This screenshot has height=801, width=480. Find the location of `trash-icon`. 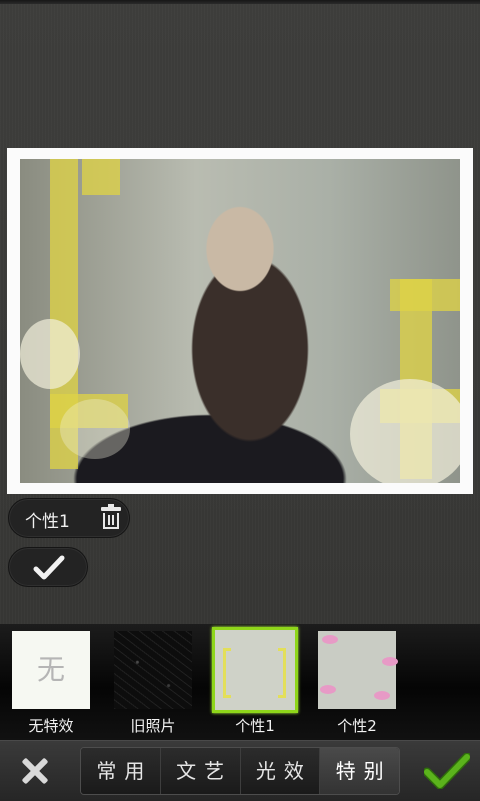

trash-icon is located at coordinates (111, 516).